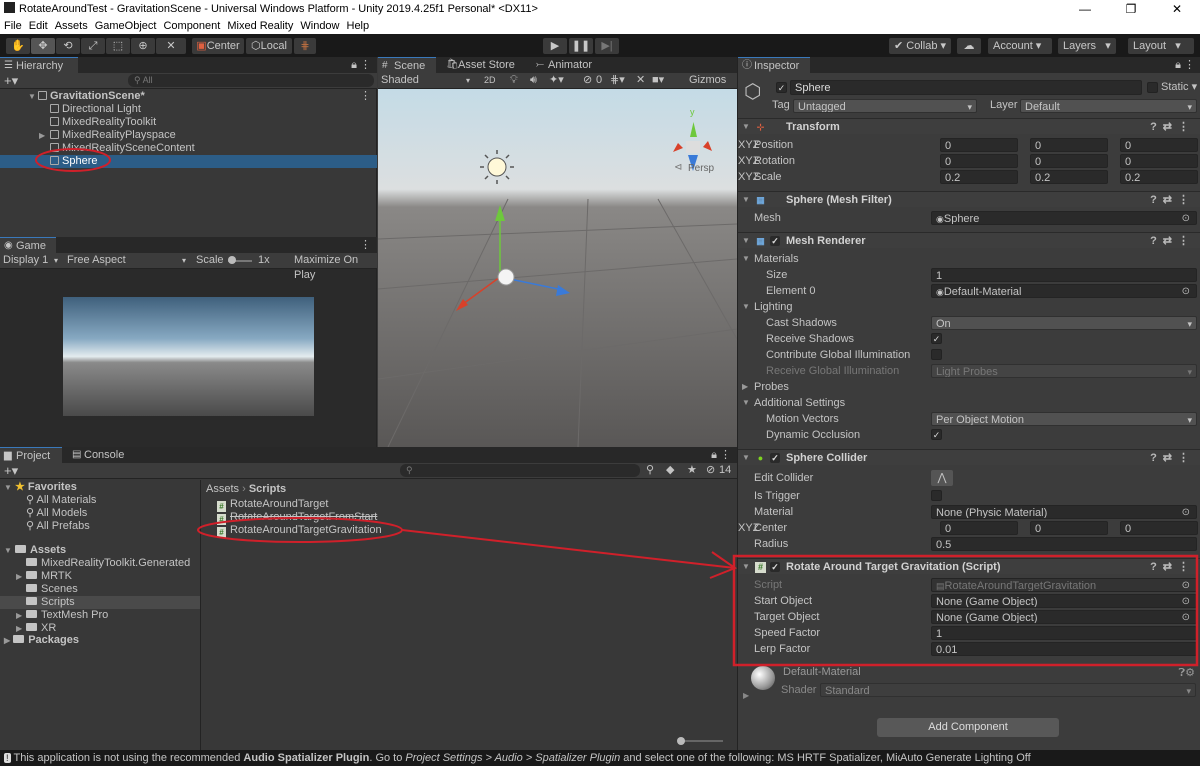 The image size is (1200, 766). Describe the element at coordinates (1087, 46) in the screenshot. I see `layers-dropdown: Layers ▾` at that location.